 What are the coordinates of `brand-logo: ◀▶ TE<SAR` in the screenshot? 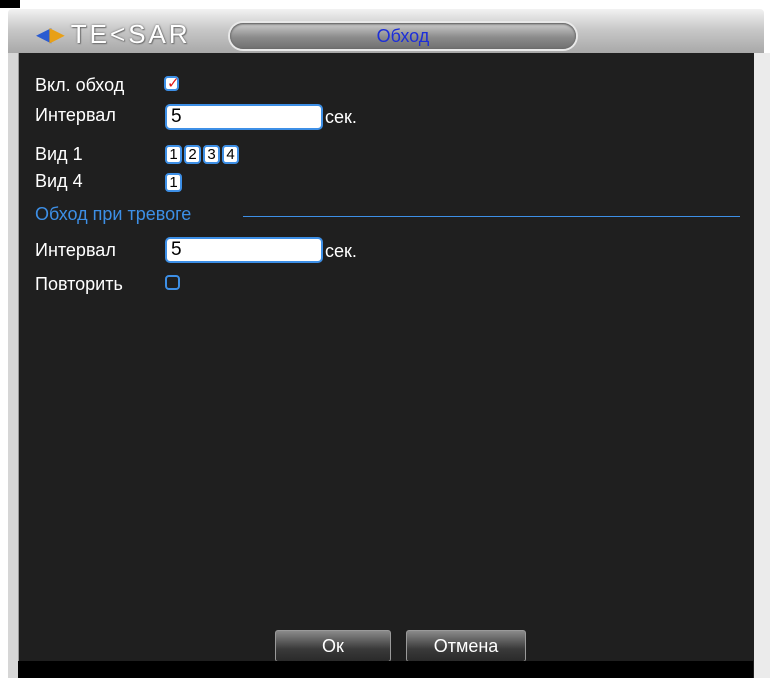 It's located at (113, 34).